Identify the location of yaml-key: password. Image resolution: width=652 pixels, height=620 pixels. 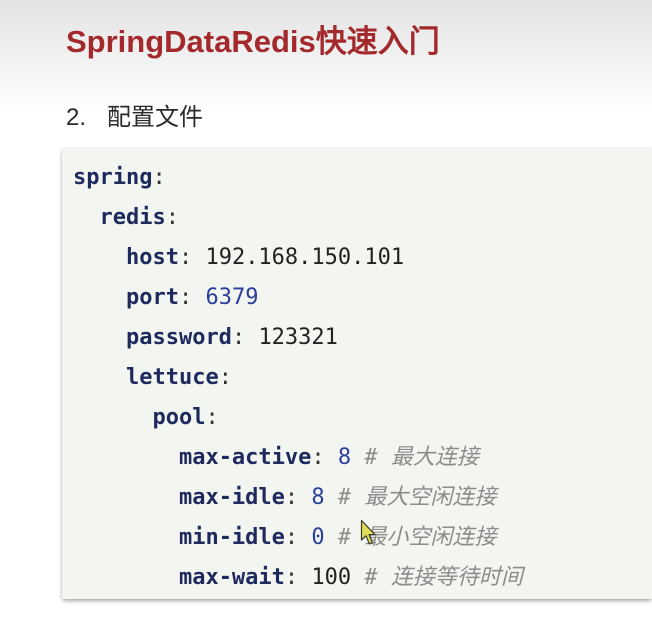
(178, 337).